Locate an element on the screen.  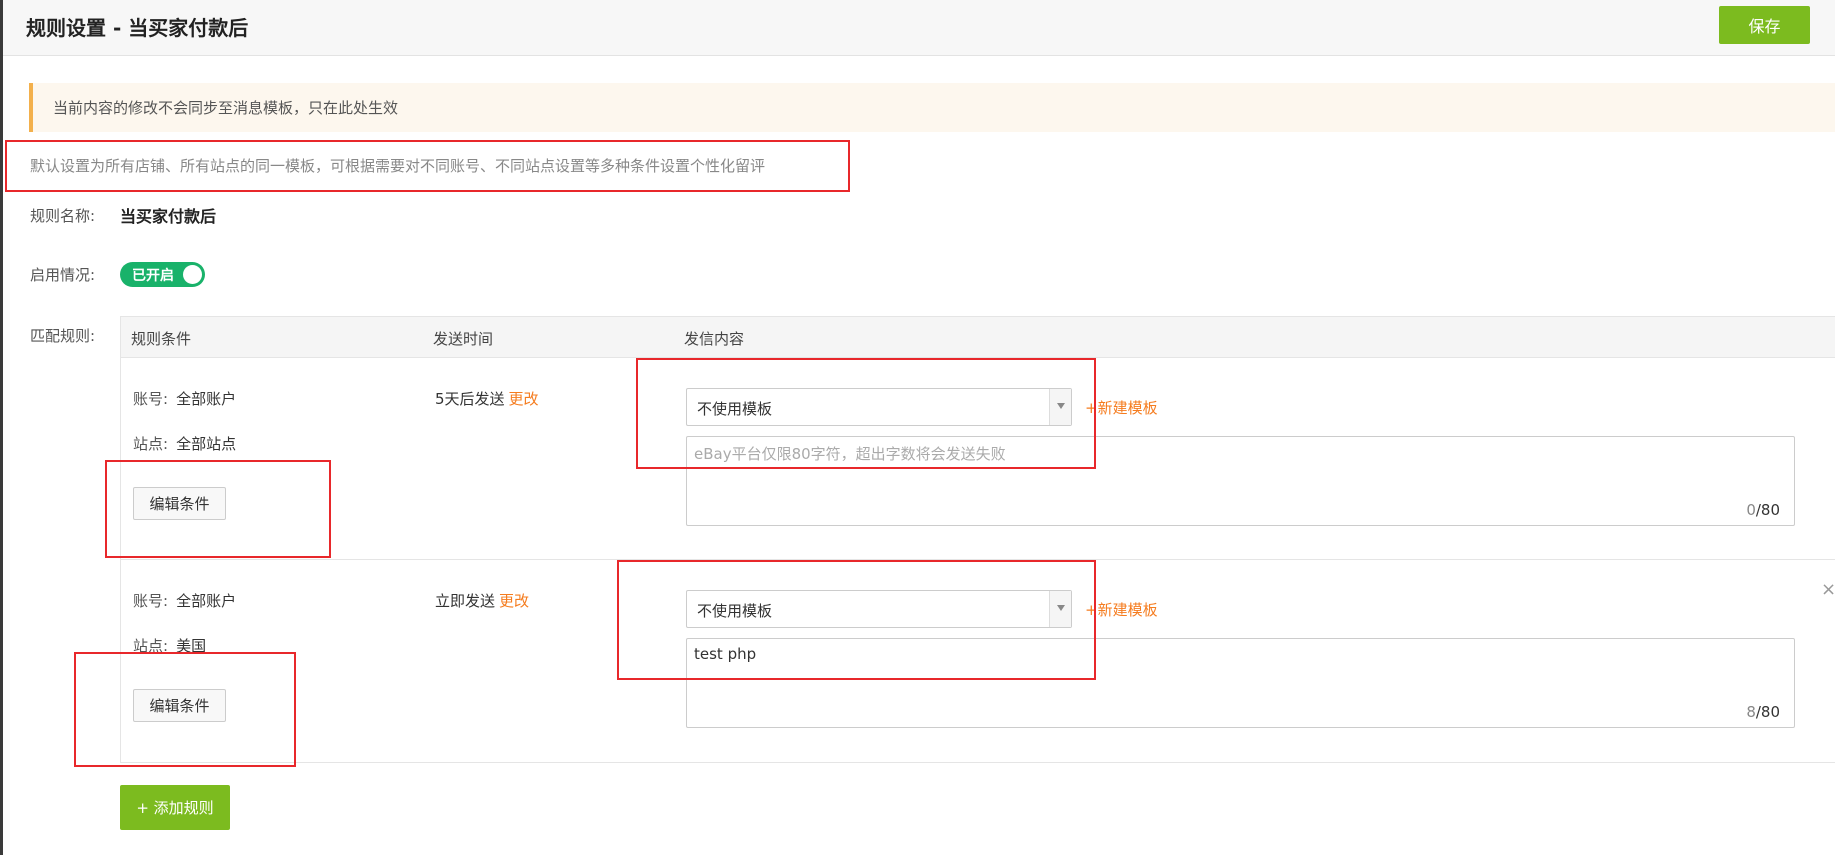
highlight-box-rule2-template is located at coordinates (856, 620).